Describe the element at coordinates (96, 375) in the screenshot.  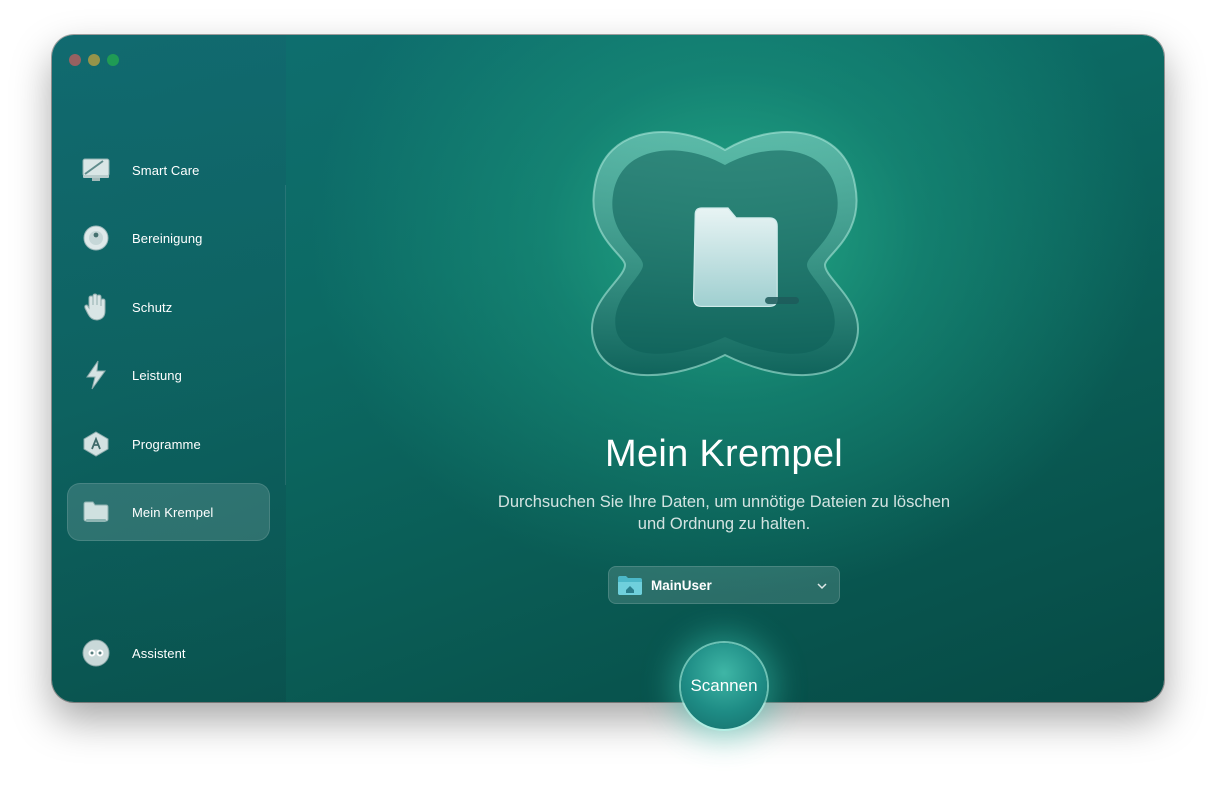
I see `bolt-icon` at that location.